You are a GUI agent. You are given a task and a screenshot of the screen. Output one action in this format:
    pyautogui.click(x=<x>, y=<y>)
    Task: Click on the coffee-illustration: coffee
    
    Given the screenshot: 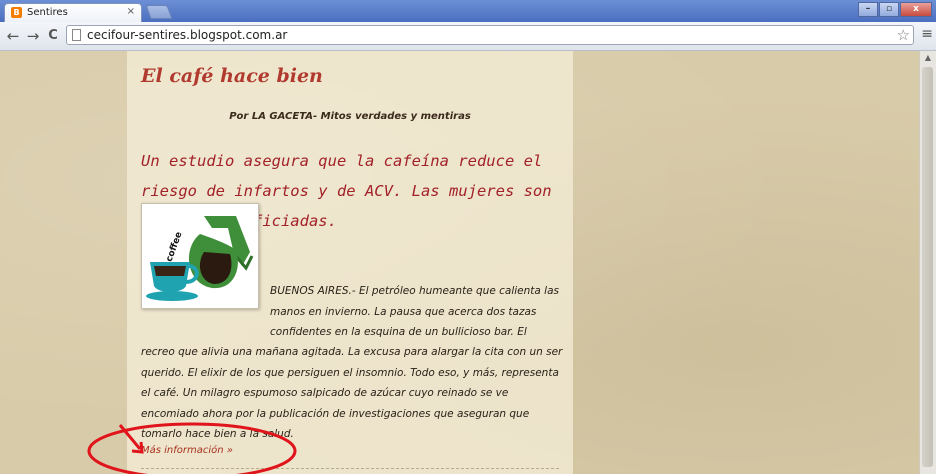 What is the action you would take?
    pyautogui.click(x=200, y=258)
    